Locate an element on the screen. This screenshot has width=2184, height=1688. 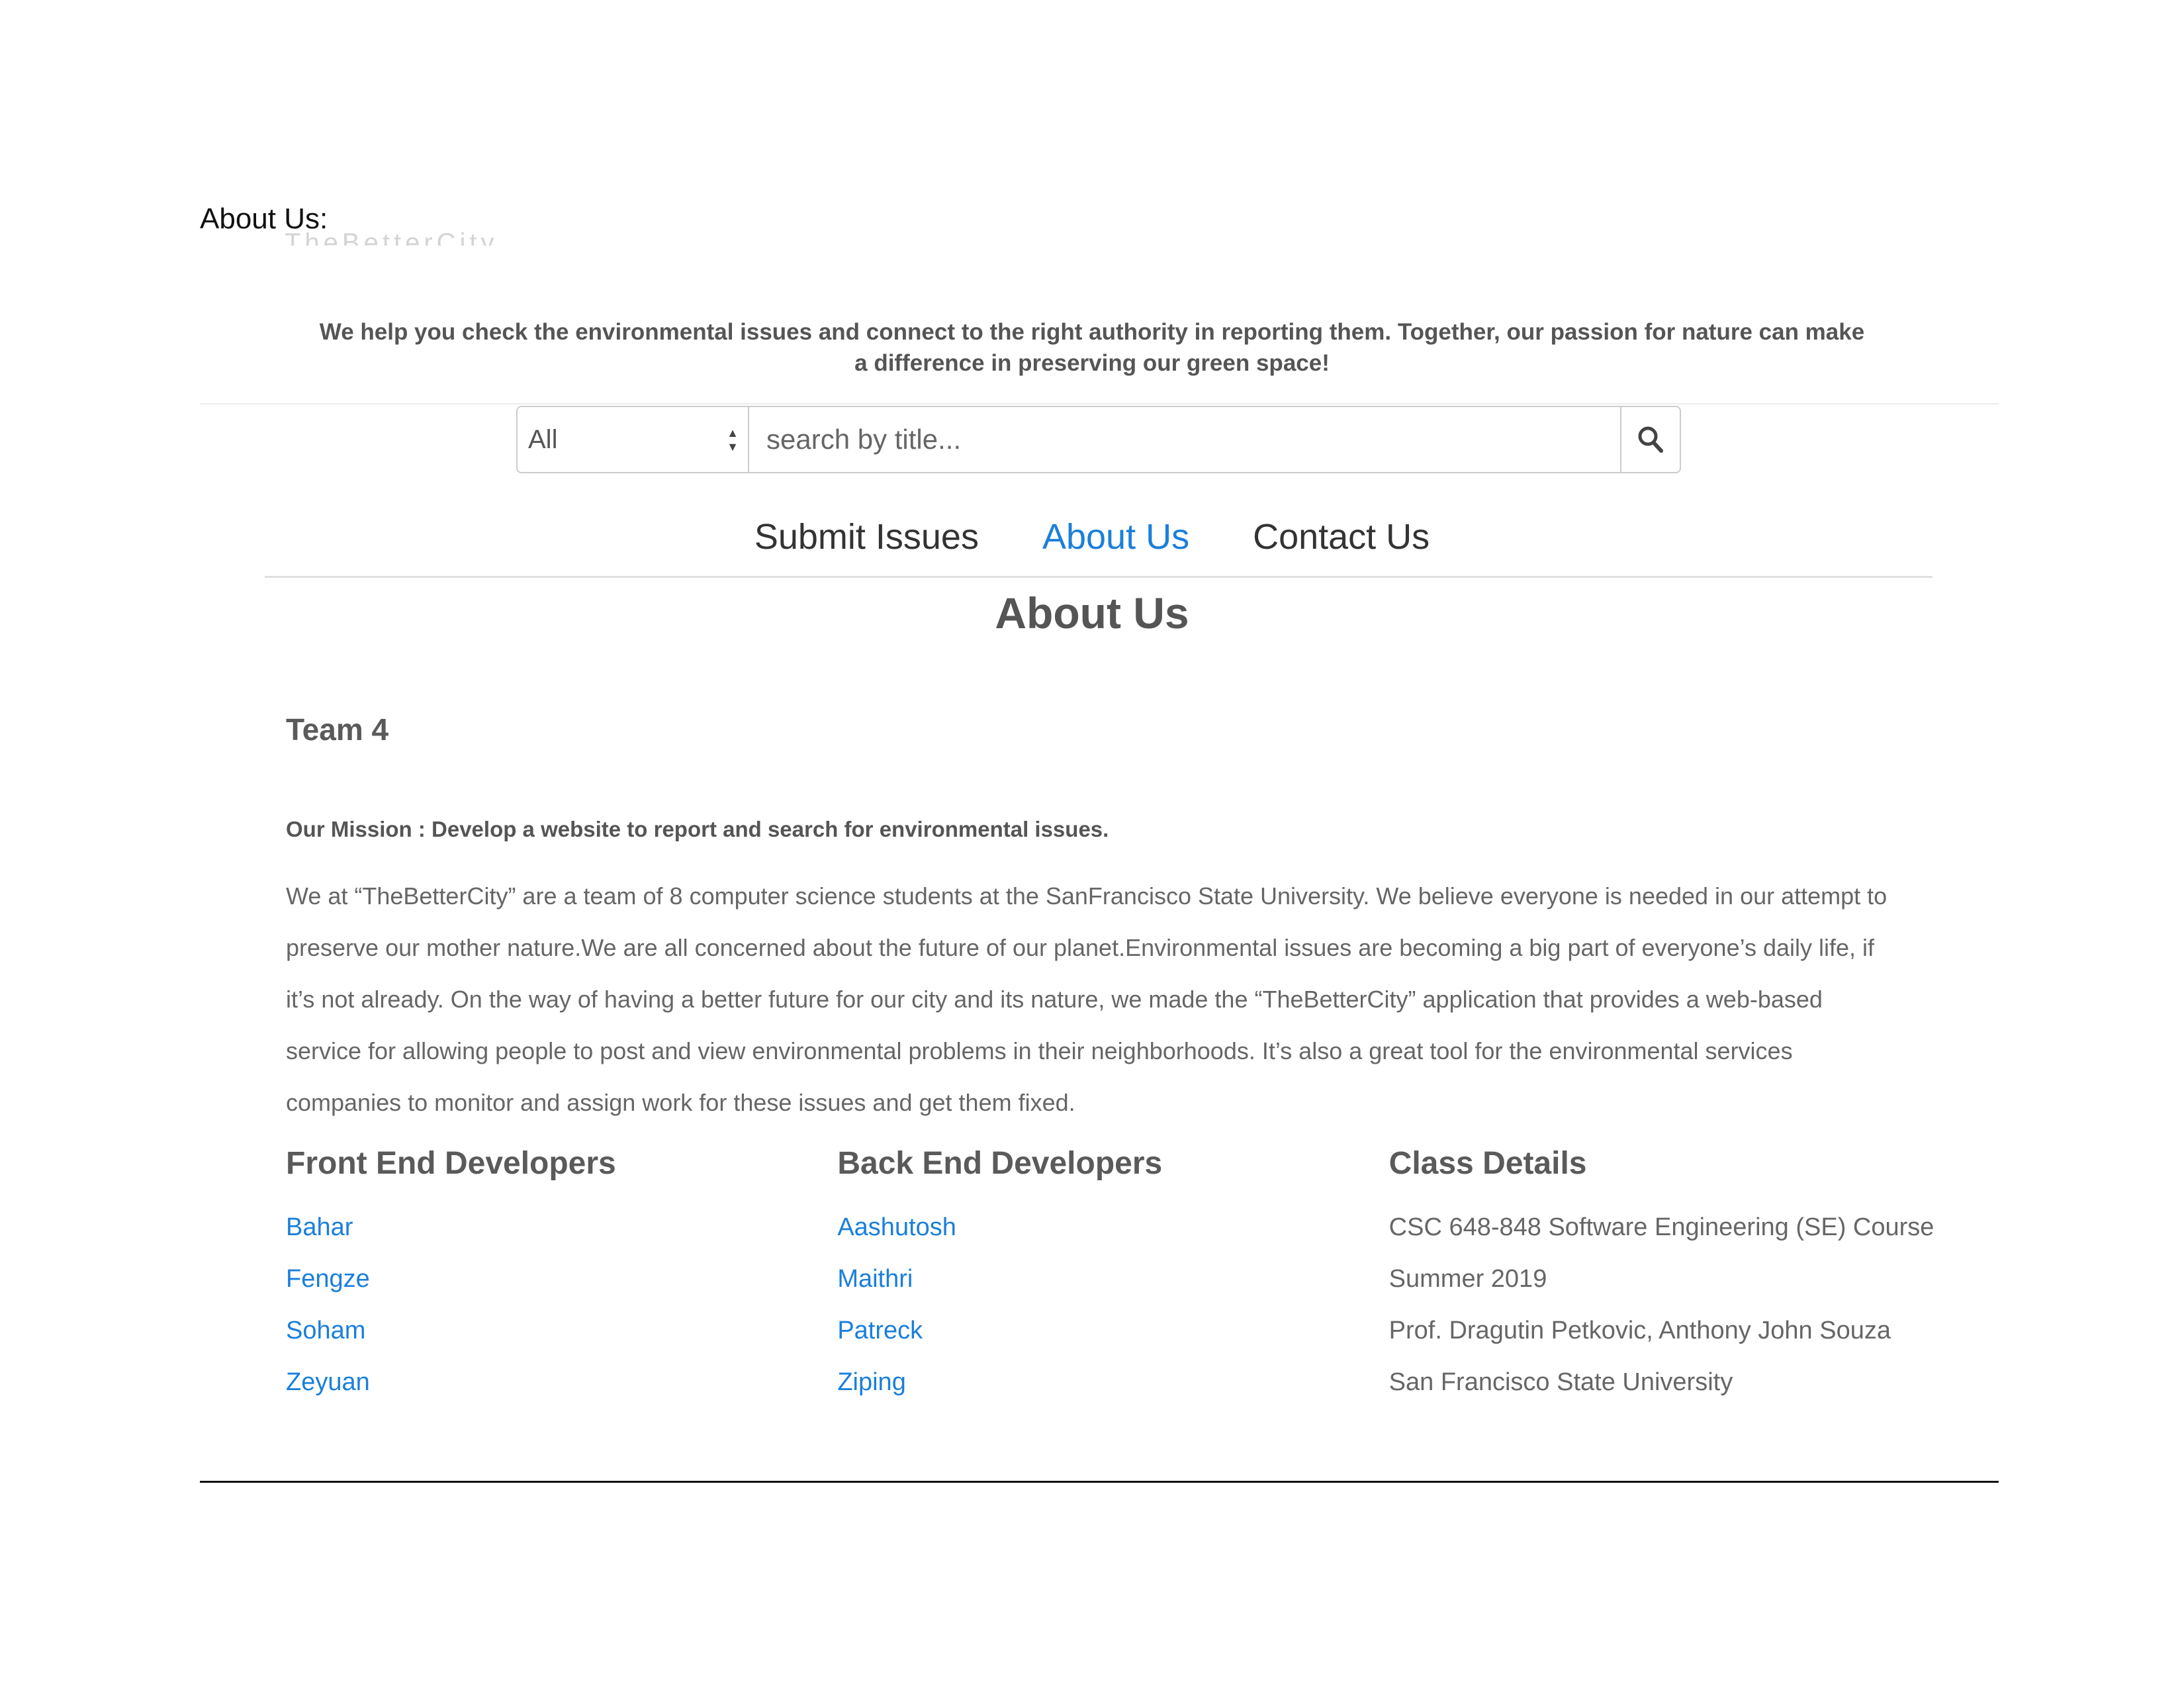
class-detail-item: Summer 2019 is located at coordinates (1467, 1279).